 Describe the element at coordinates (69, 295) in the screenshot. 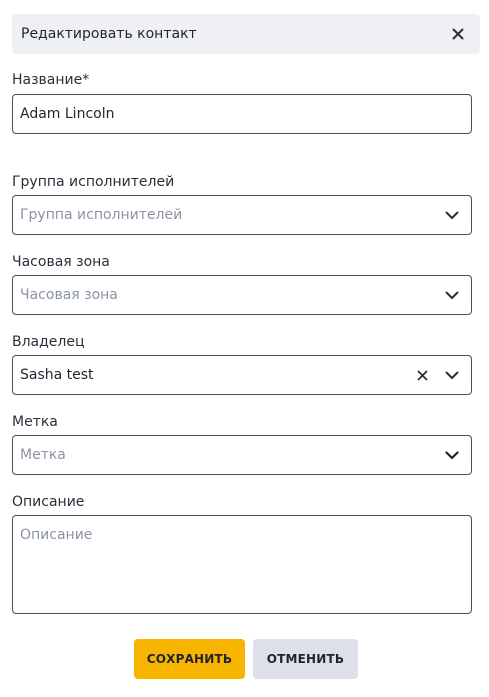

I see `timezone-placeholder: Часовая зона` at that location.